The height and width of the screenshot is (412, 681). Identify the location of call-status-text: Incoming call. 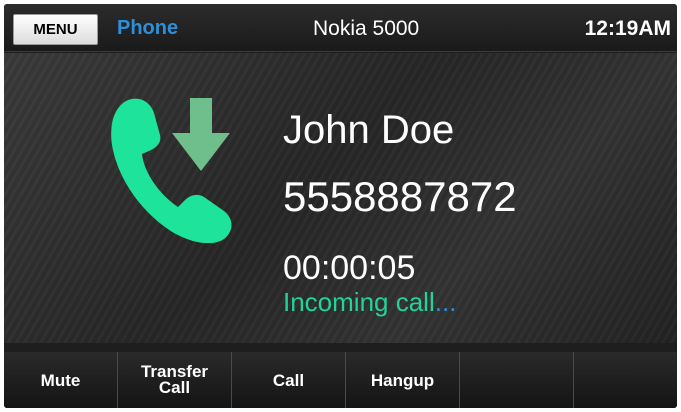
(359, 302).